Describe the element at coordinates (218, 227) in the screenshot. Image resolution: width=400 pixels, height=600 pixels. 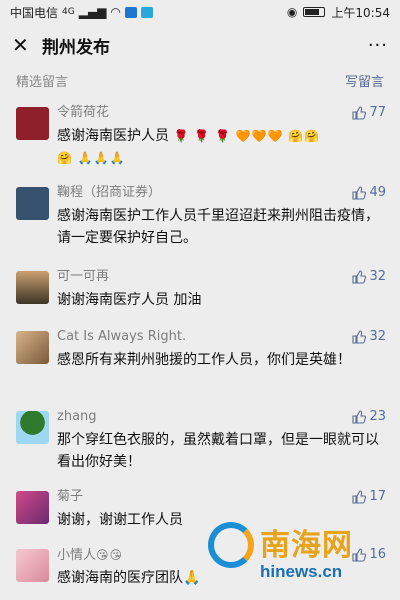
I see `comment-text: 感谢海南医护工作人员千里迢迢赶来荆州阻击疫情，请一定要保护好自己。` at that location.